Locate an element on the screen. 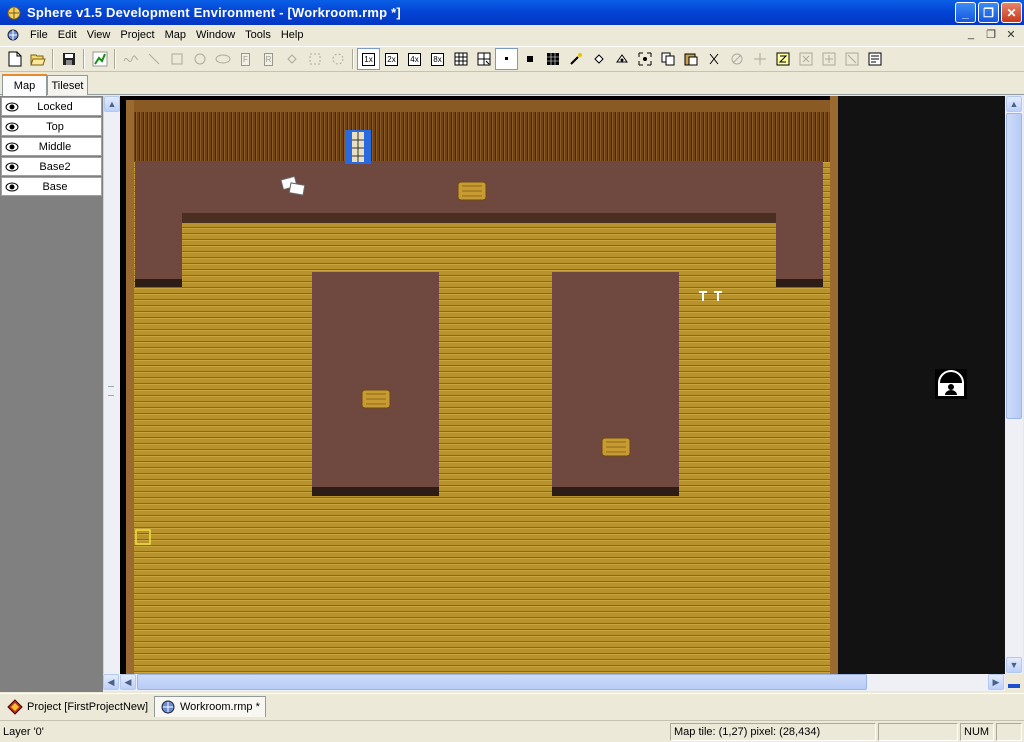  tab-workroom: Workroom.rmp * is located at coordinates (210, 706).